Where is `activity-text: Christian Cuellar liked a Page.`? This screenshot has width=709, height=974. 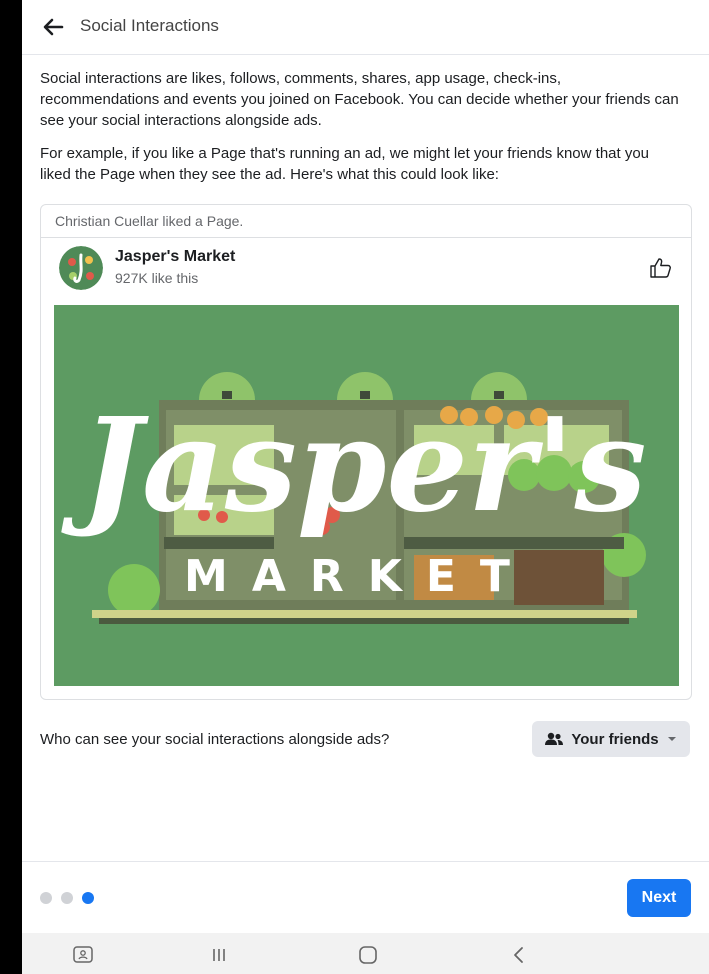 activity-text: Christian Cuellar liked a Page. is located at coordinates (366, 221).